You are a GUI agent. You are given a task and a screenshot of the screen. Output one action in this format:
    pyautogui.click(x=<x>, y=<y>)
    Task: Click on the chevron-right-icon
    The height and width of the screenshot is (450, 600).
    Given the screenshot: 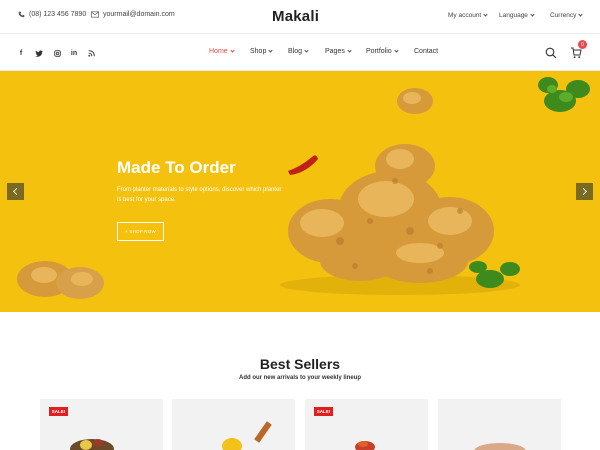 What is the action you would take?
    pyautogui.click(x=583, y=191)
    